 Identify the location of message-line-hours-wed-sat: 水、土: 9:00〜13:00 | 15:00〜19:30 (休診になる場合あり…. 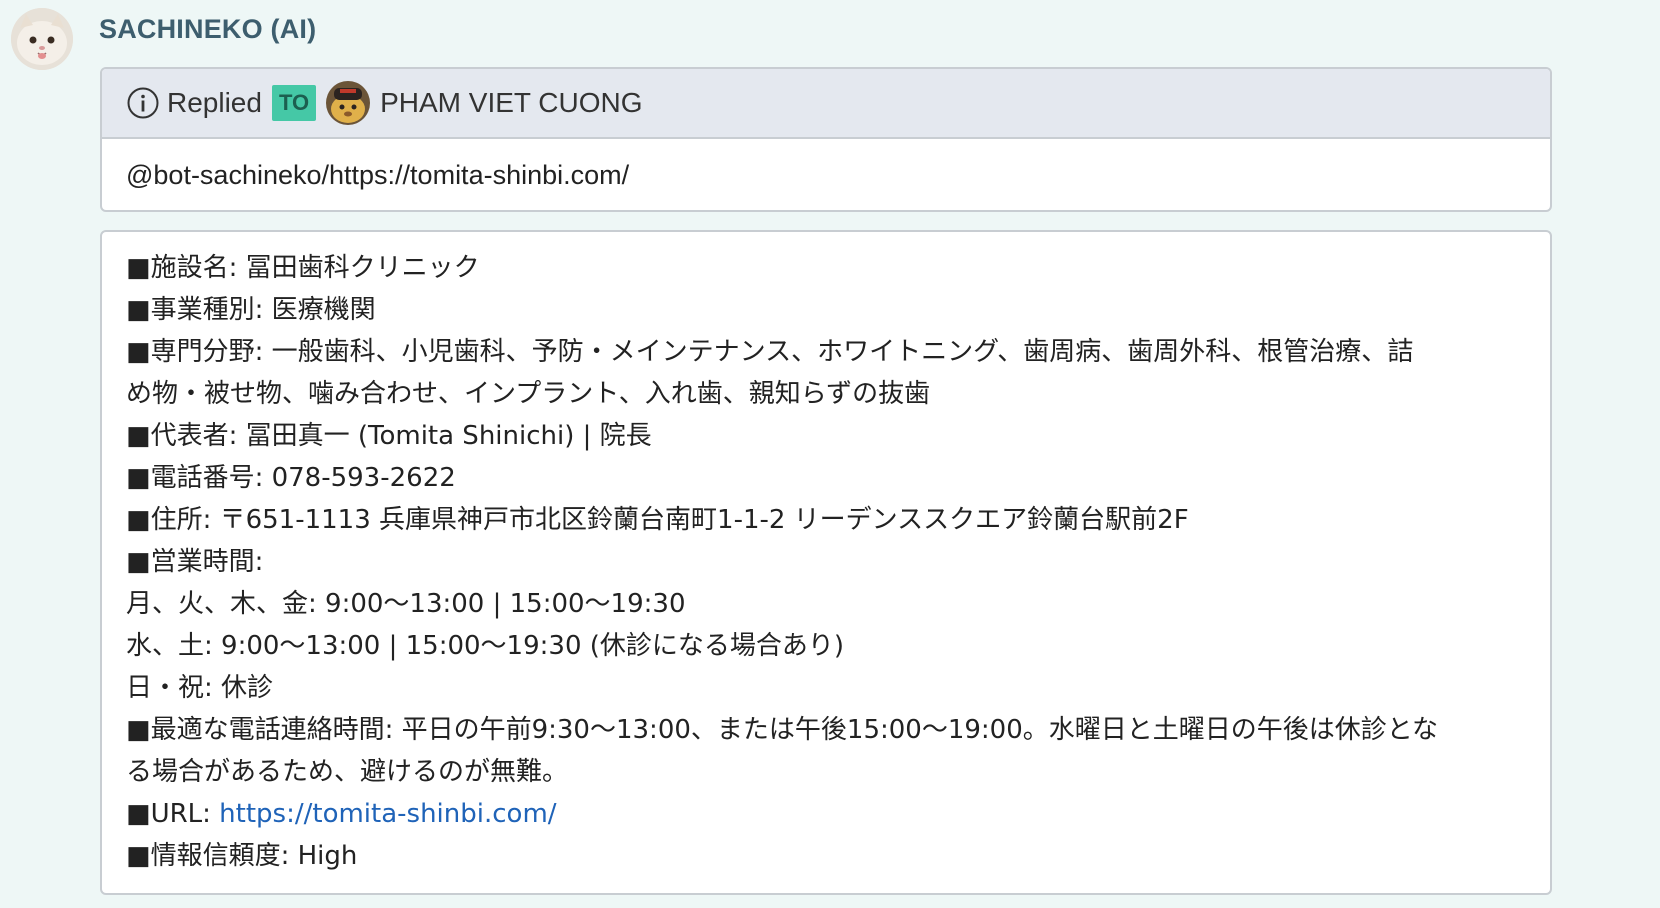
(485, 646).